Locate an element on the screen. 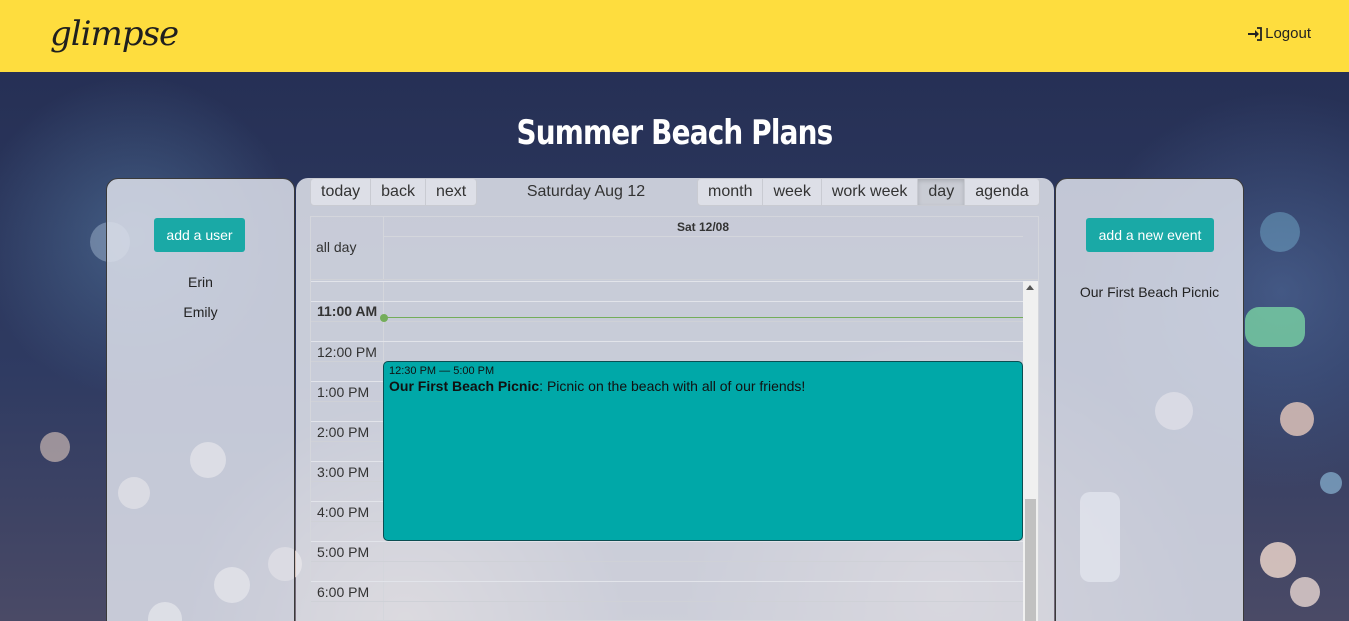  calendar-nav-group: today back next is located at coordinates (394, 192).